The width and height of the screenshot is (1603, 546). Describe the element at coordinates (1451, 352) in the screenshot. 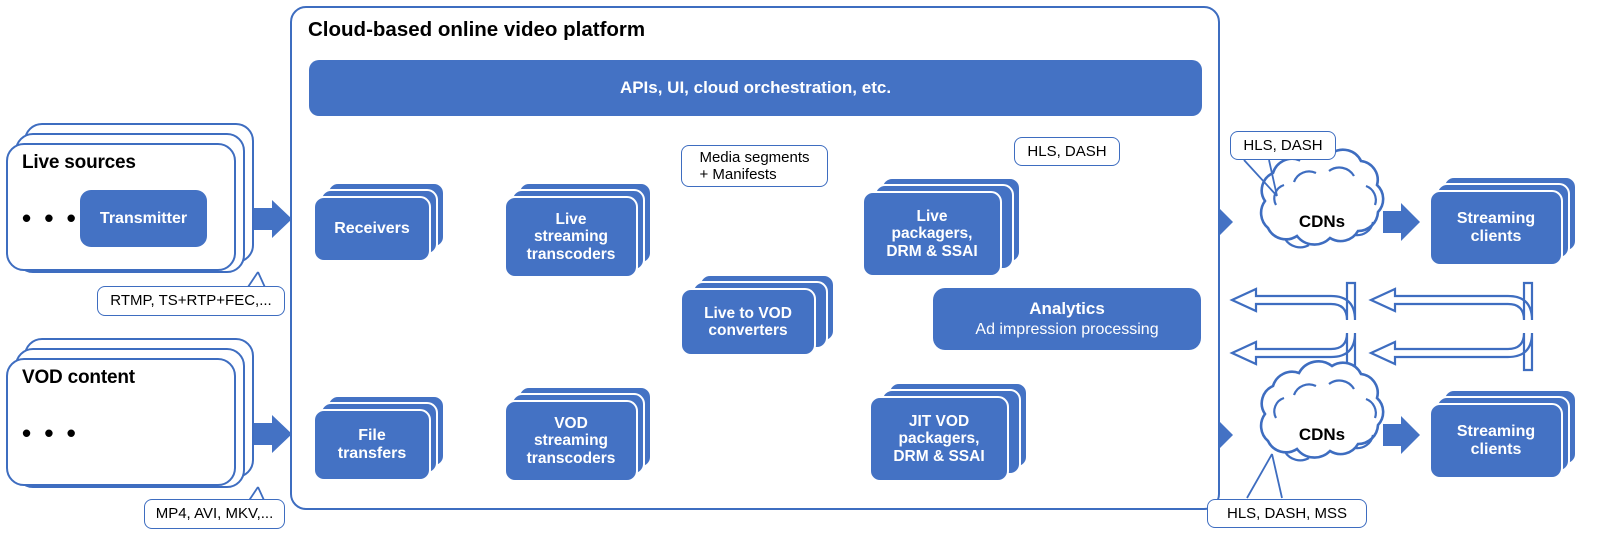

I see `arrow-feedback-vod-clients-lower` at that location.